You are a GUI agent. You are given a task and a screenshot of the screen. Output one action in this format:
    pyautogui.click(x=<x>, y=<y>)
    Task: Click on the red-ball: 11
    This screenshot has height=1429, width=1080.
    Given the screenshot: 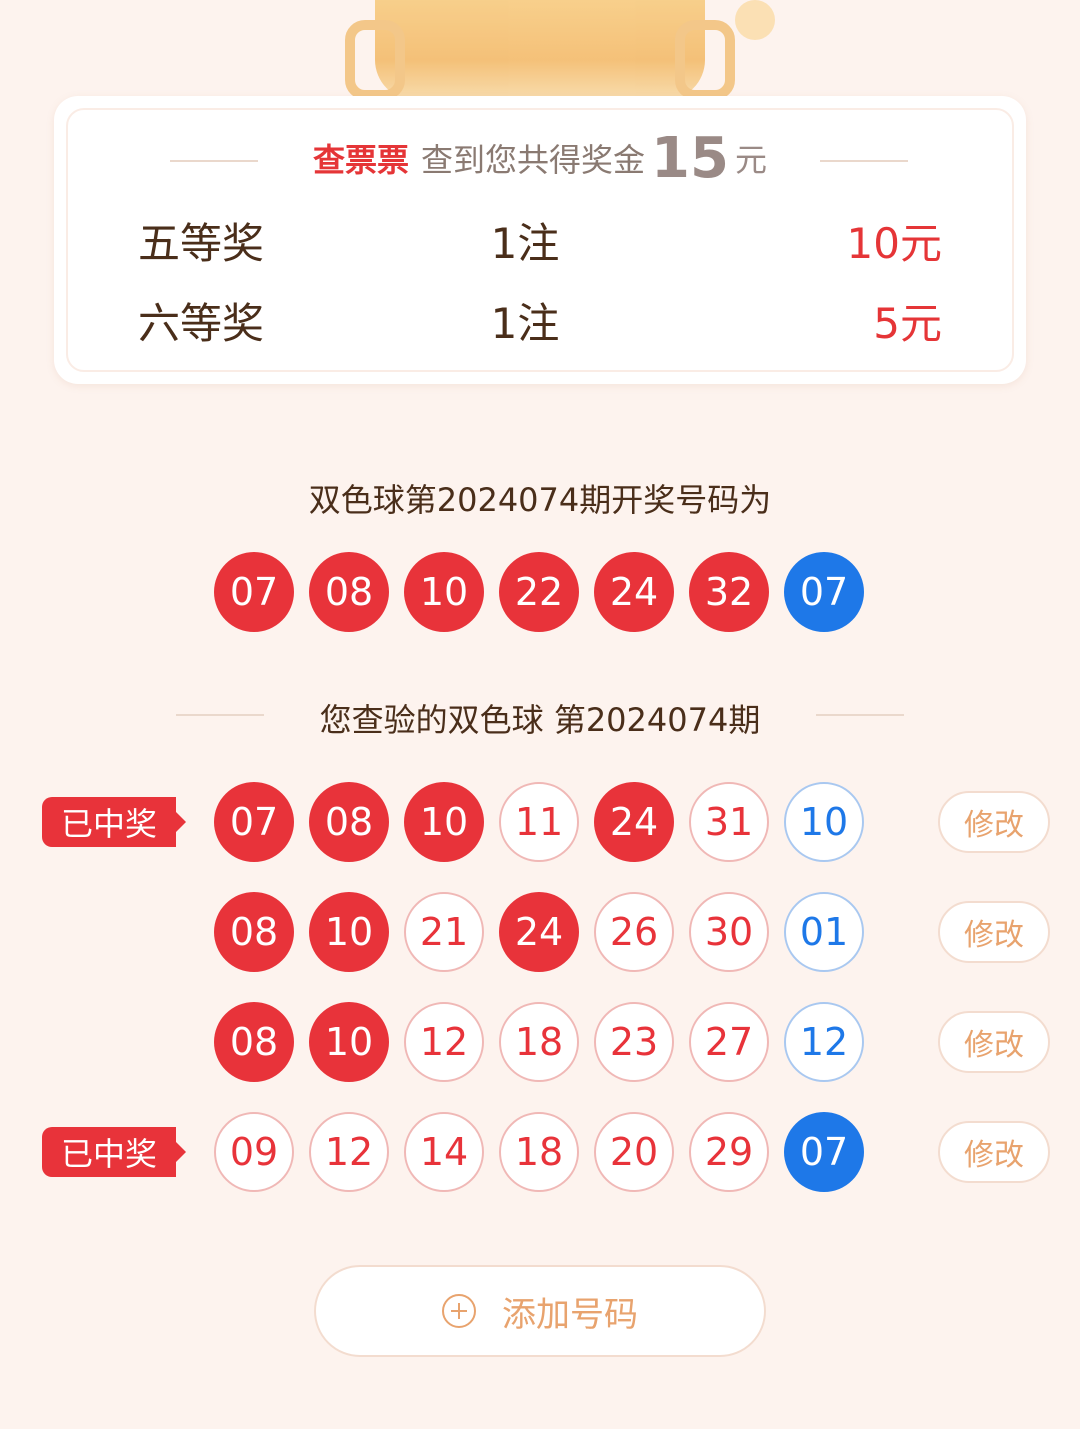 What is the action you would take?
    pyautogui.click(x=539, y=822)
    